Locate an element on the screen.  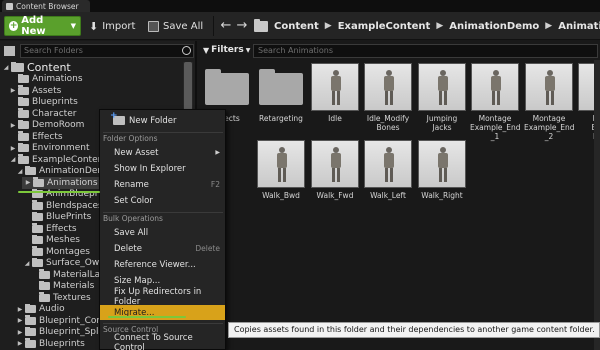
folder-tree-item: Blueprints is located at coordinates (39, 102).